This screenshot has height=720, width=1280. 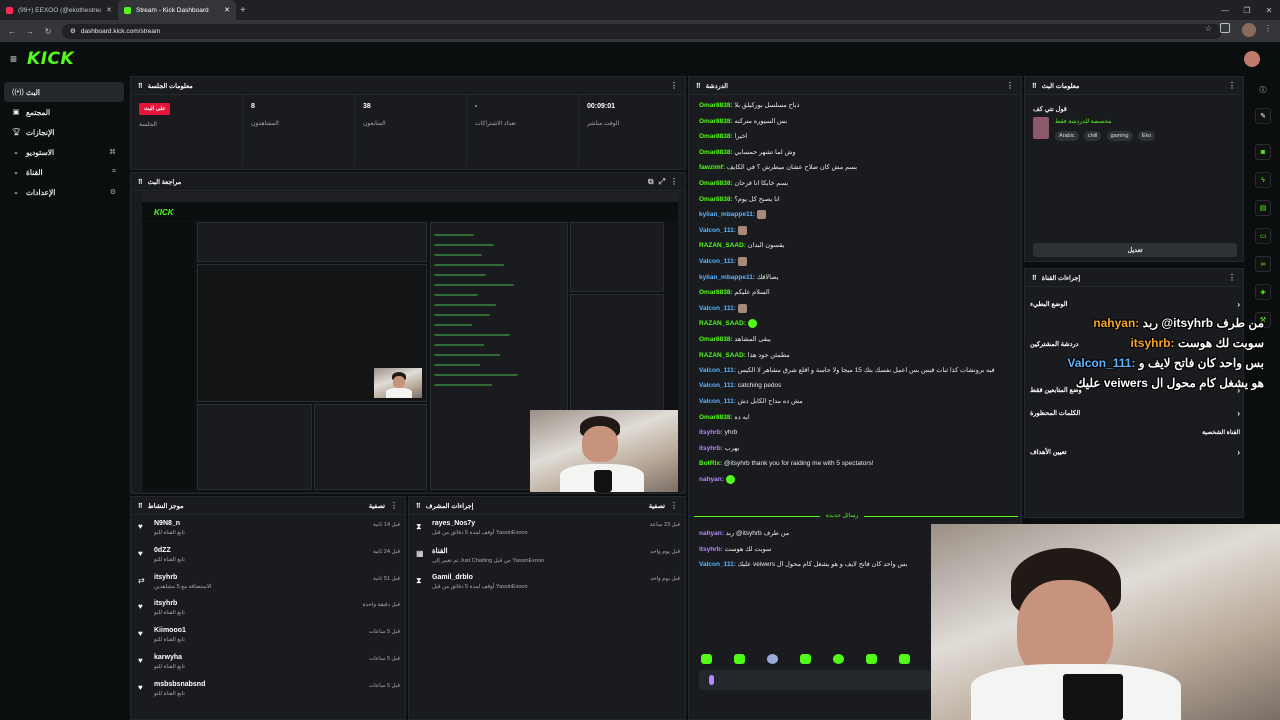 I want to click on user-avatar, so click(x=1252, y=59).